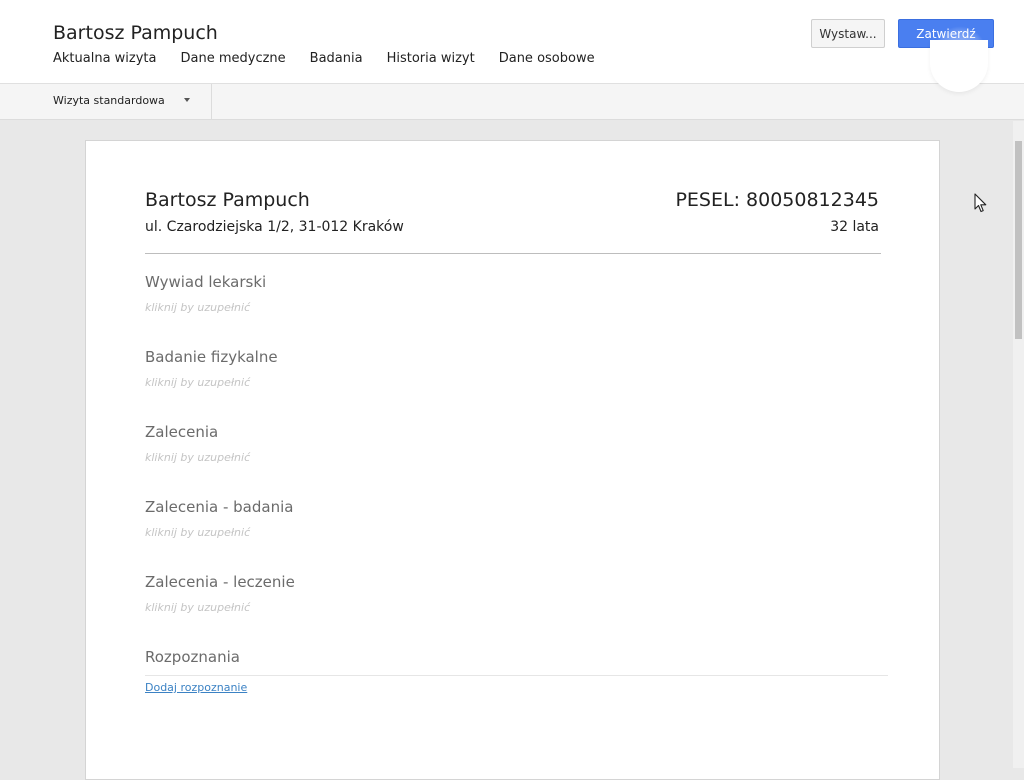 This screenshot has height=780, width=1024. Describe the element at coordinates (777, 200) in the screenshot. I see `document-pesel: PESEL: 80050812345` at that location.